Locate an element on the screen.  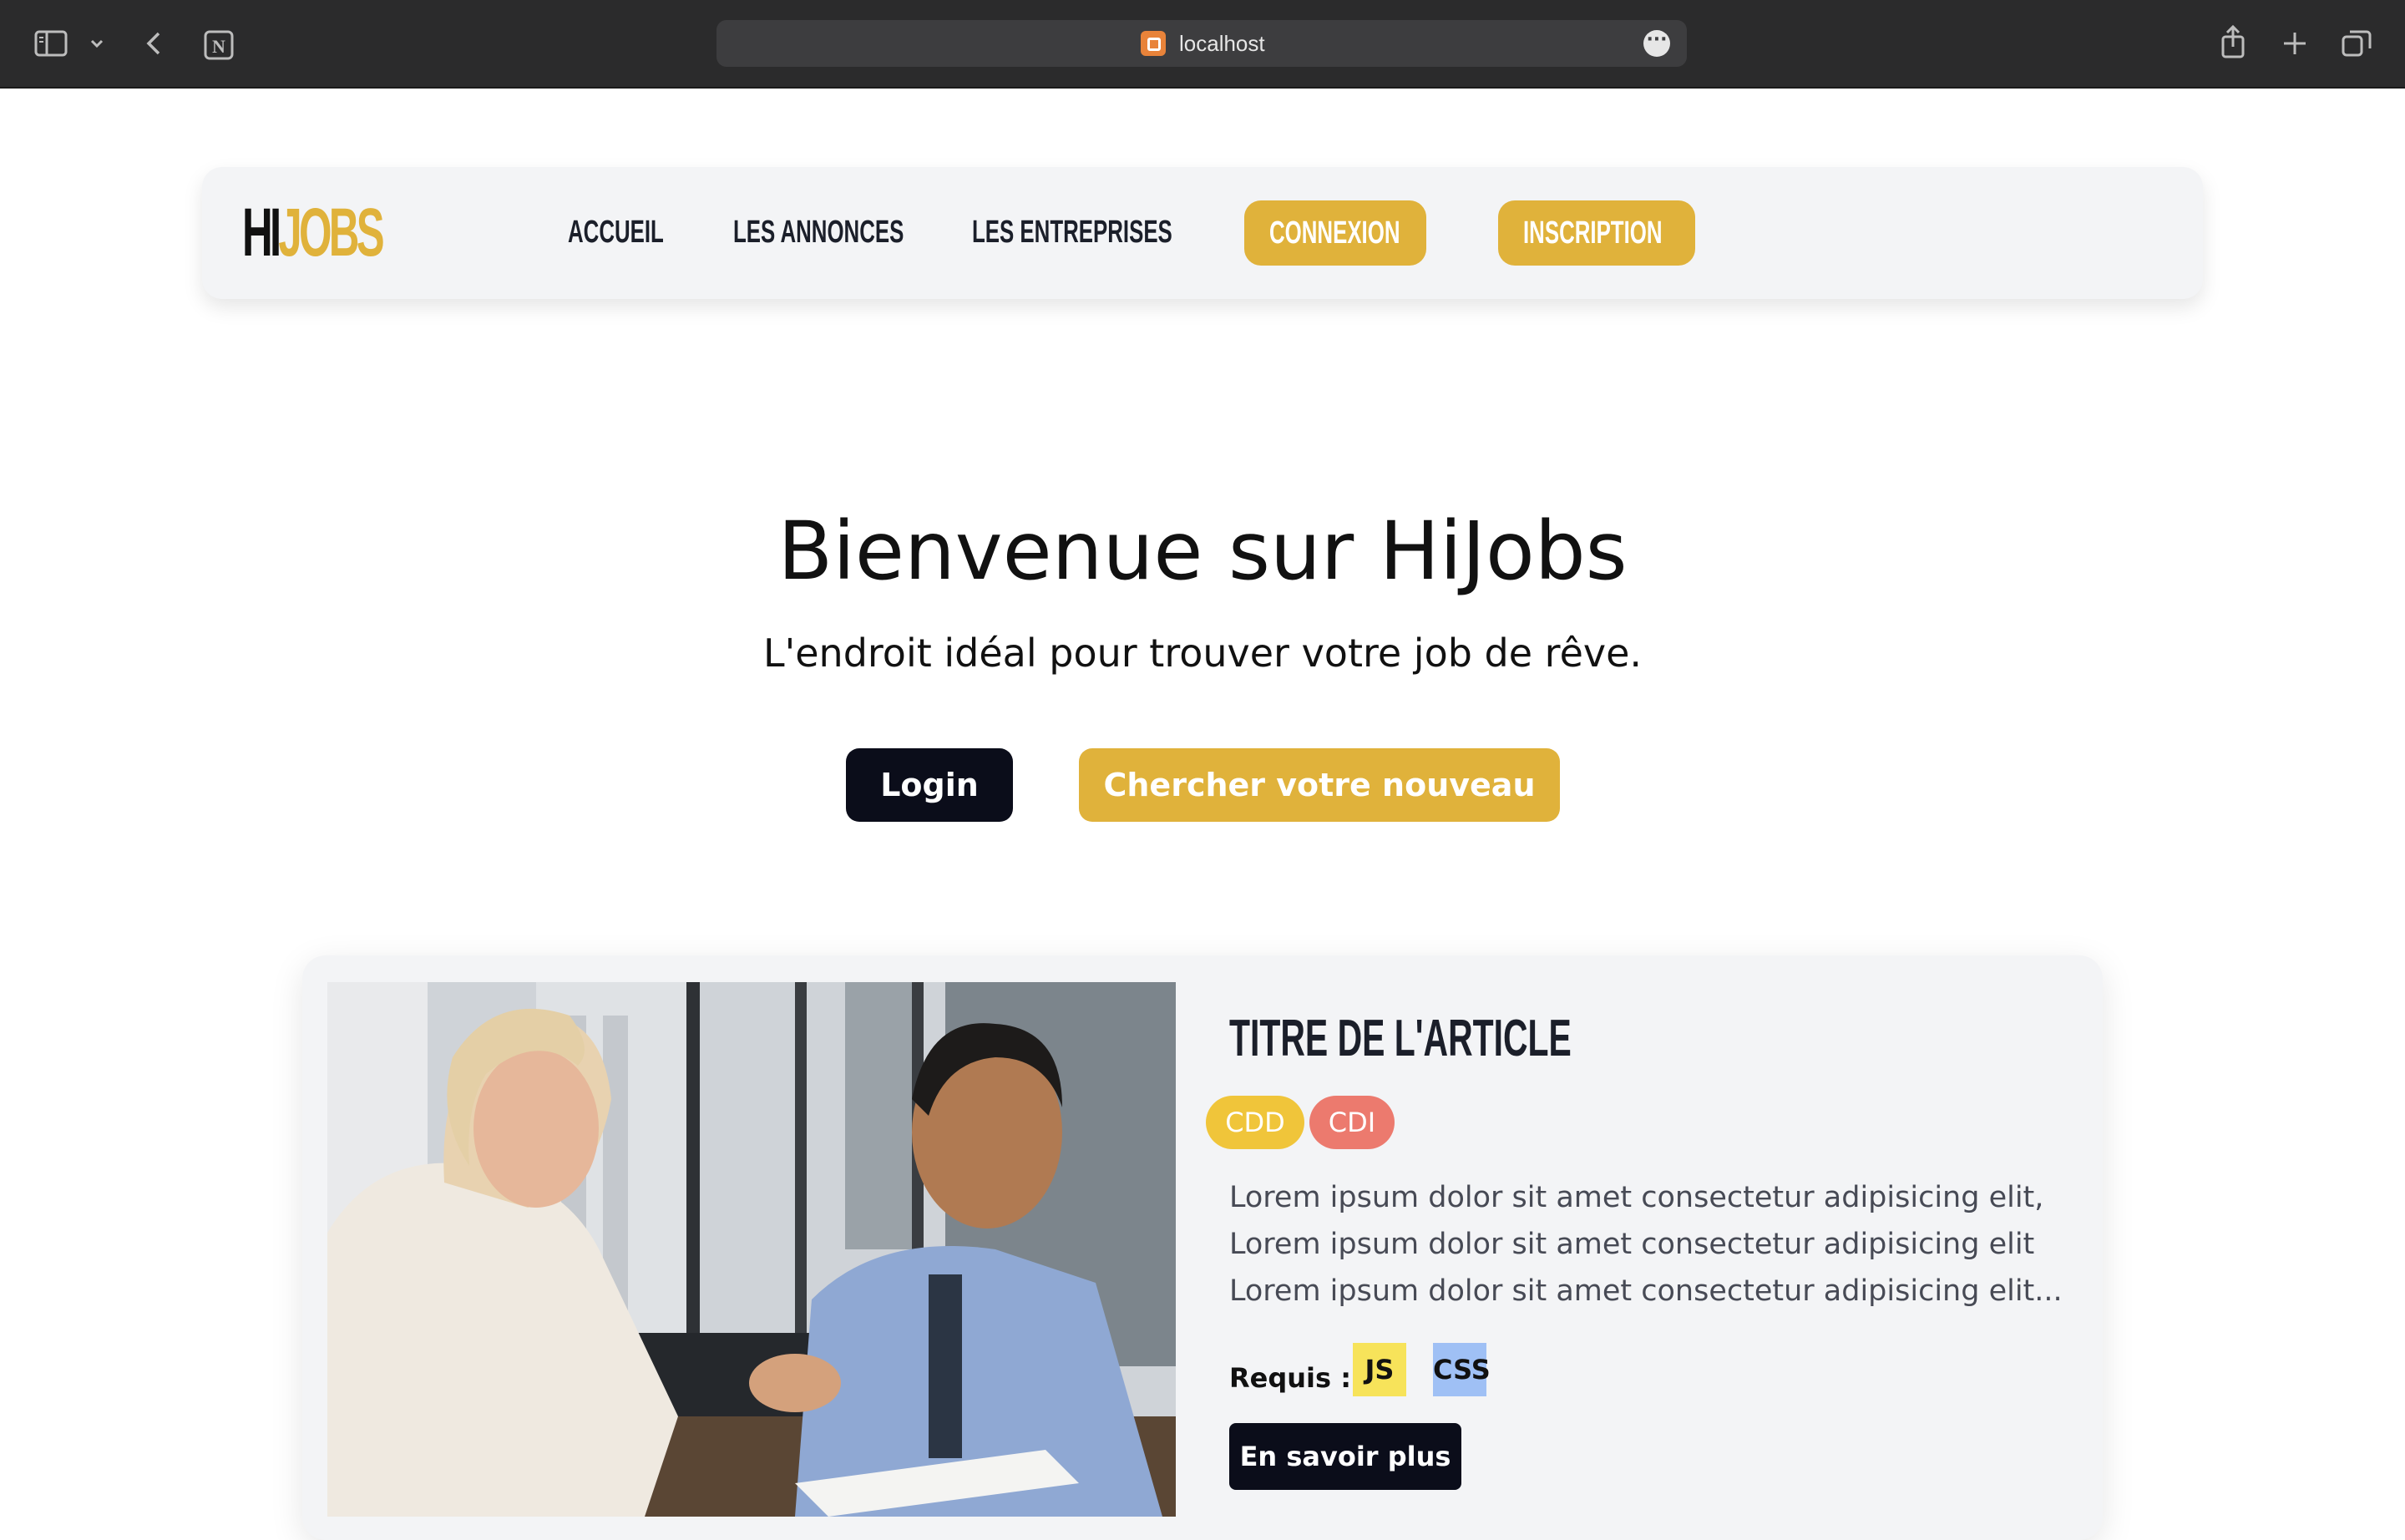
requirements-label: Requis : is located at coordinates (1290, 1378).